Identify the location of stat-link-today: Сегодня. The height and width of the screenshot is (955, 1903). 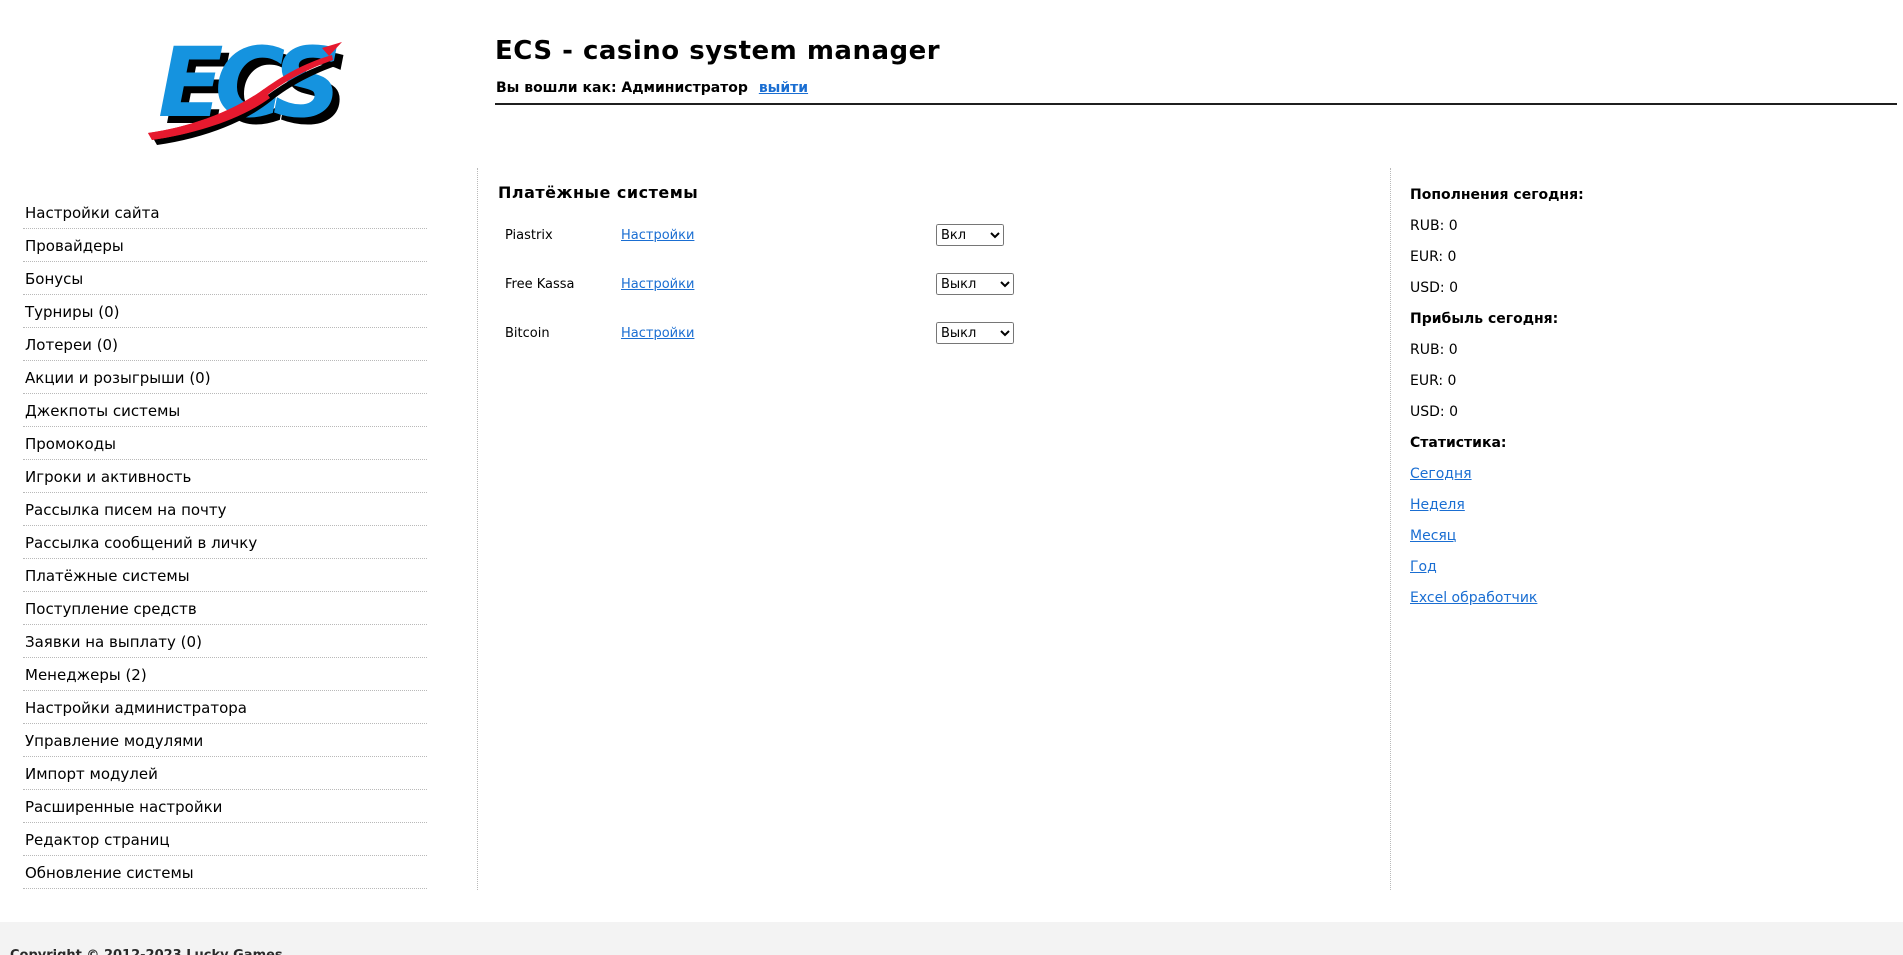
(1441, 474).